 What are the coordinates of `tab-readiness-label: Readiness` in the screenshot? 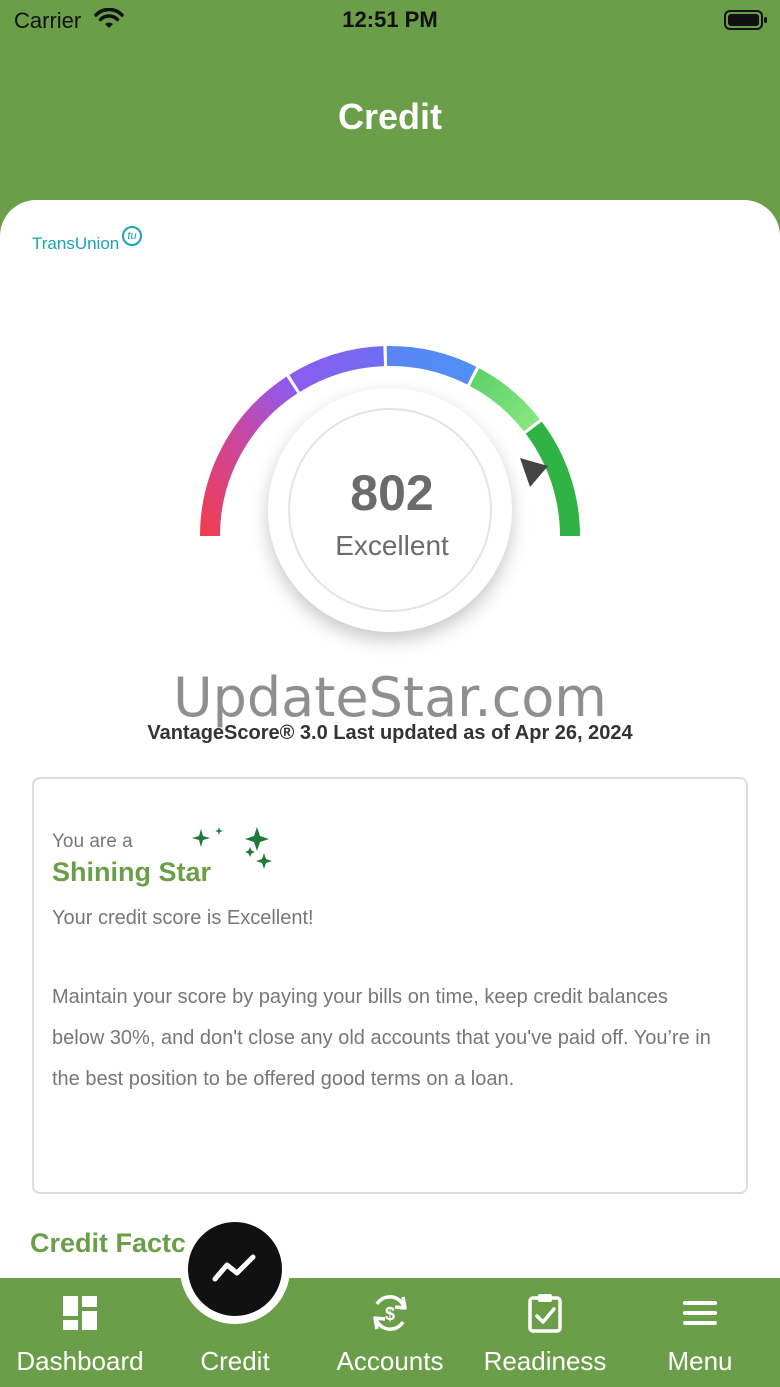 It's located at (545, 1361).